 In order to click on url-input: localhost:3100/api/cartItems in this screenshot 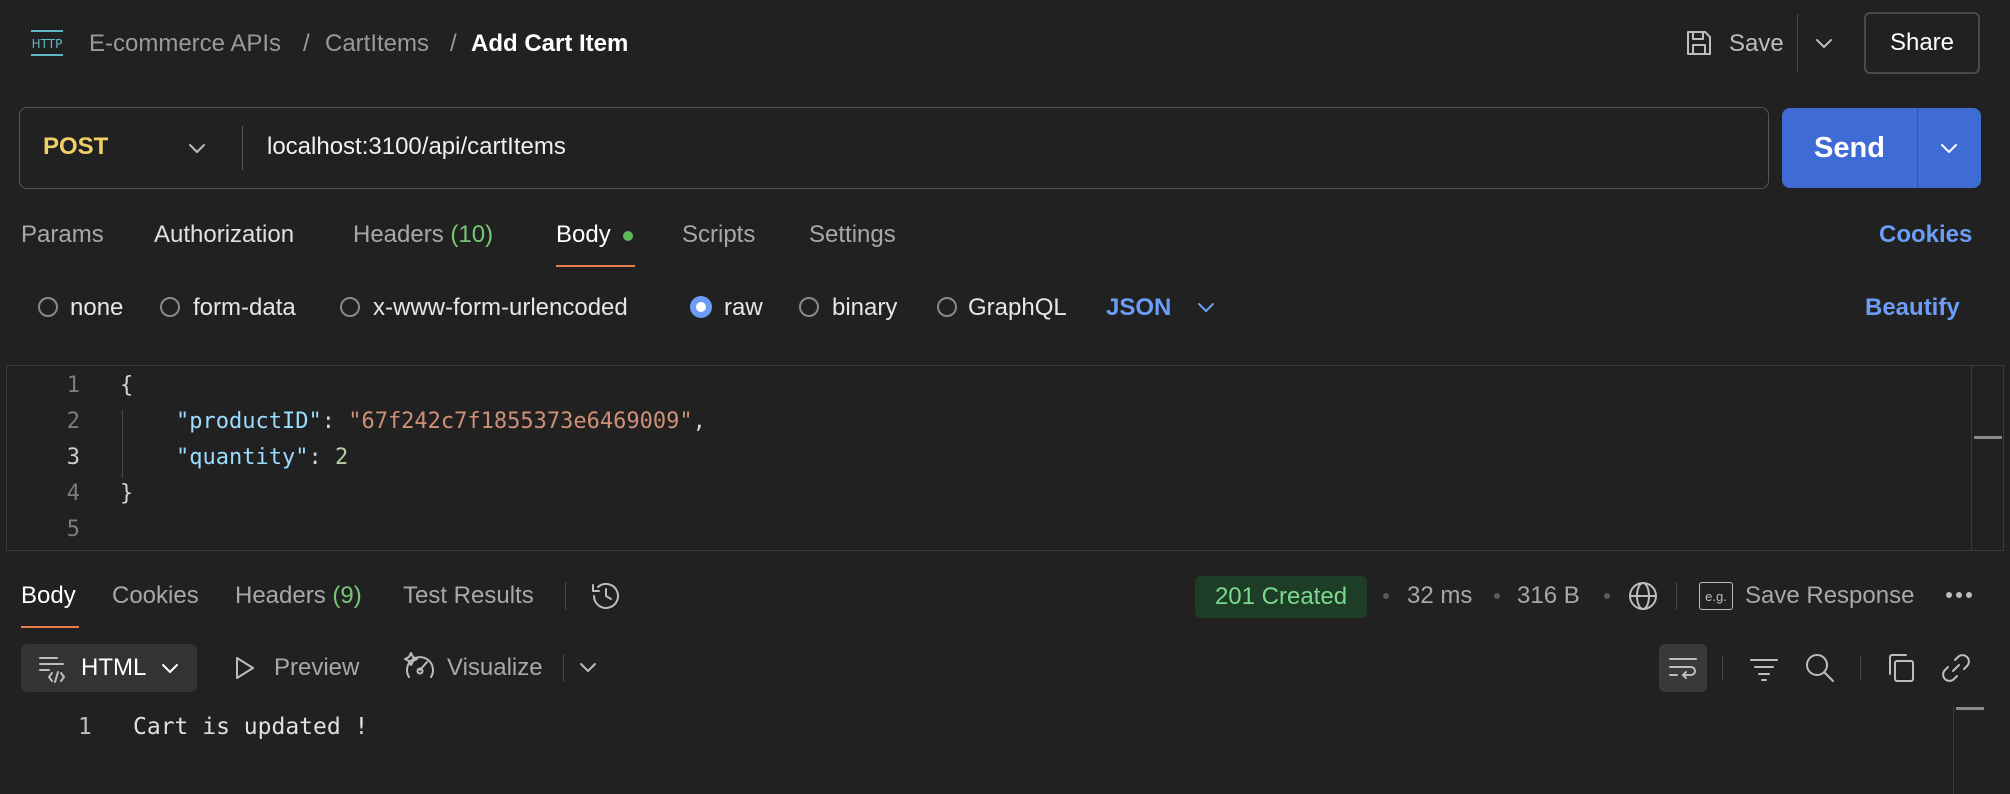, I will do `click(416, 147)`.